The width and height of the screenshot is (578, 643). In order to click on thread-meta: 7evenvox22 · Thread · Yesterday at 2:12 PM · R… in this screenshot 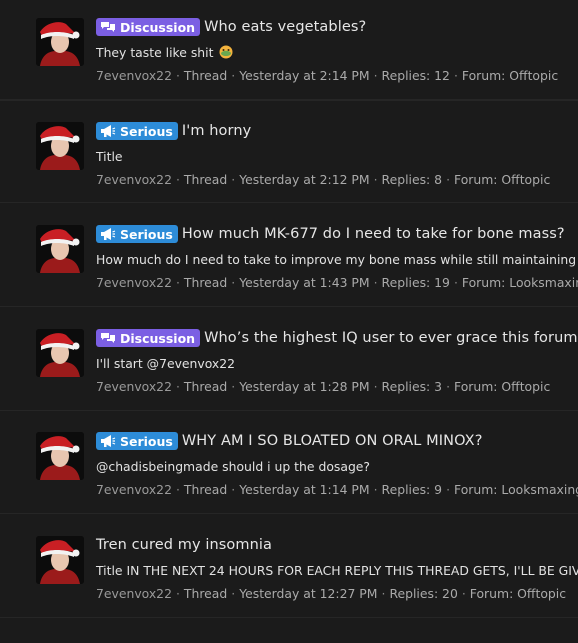, I will do `click(323, 179)`.